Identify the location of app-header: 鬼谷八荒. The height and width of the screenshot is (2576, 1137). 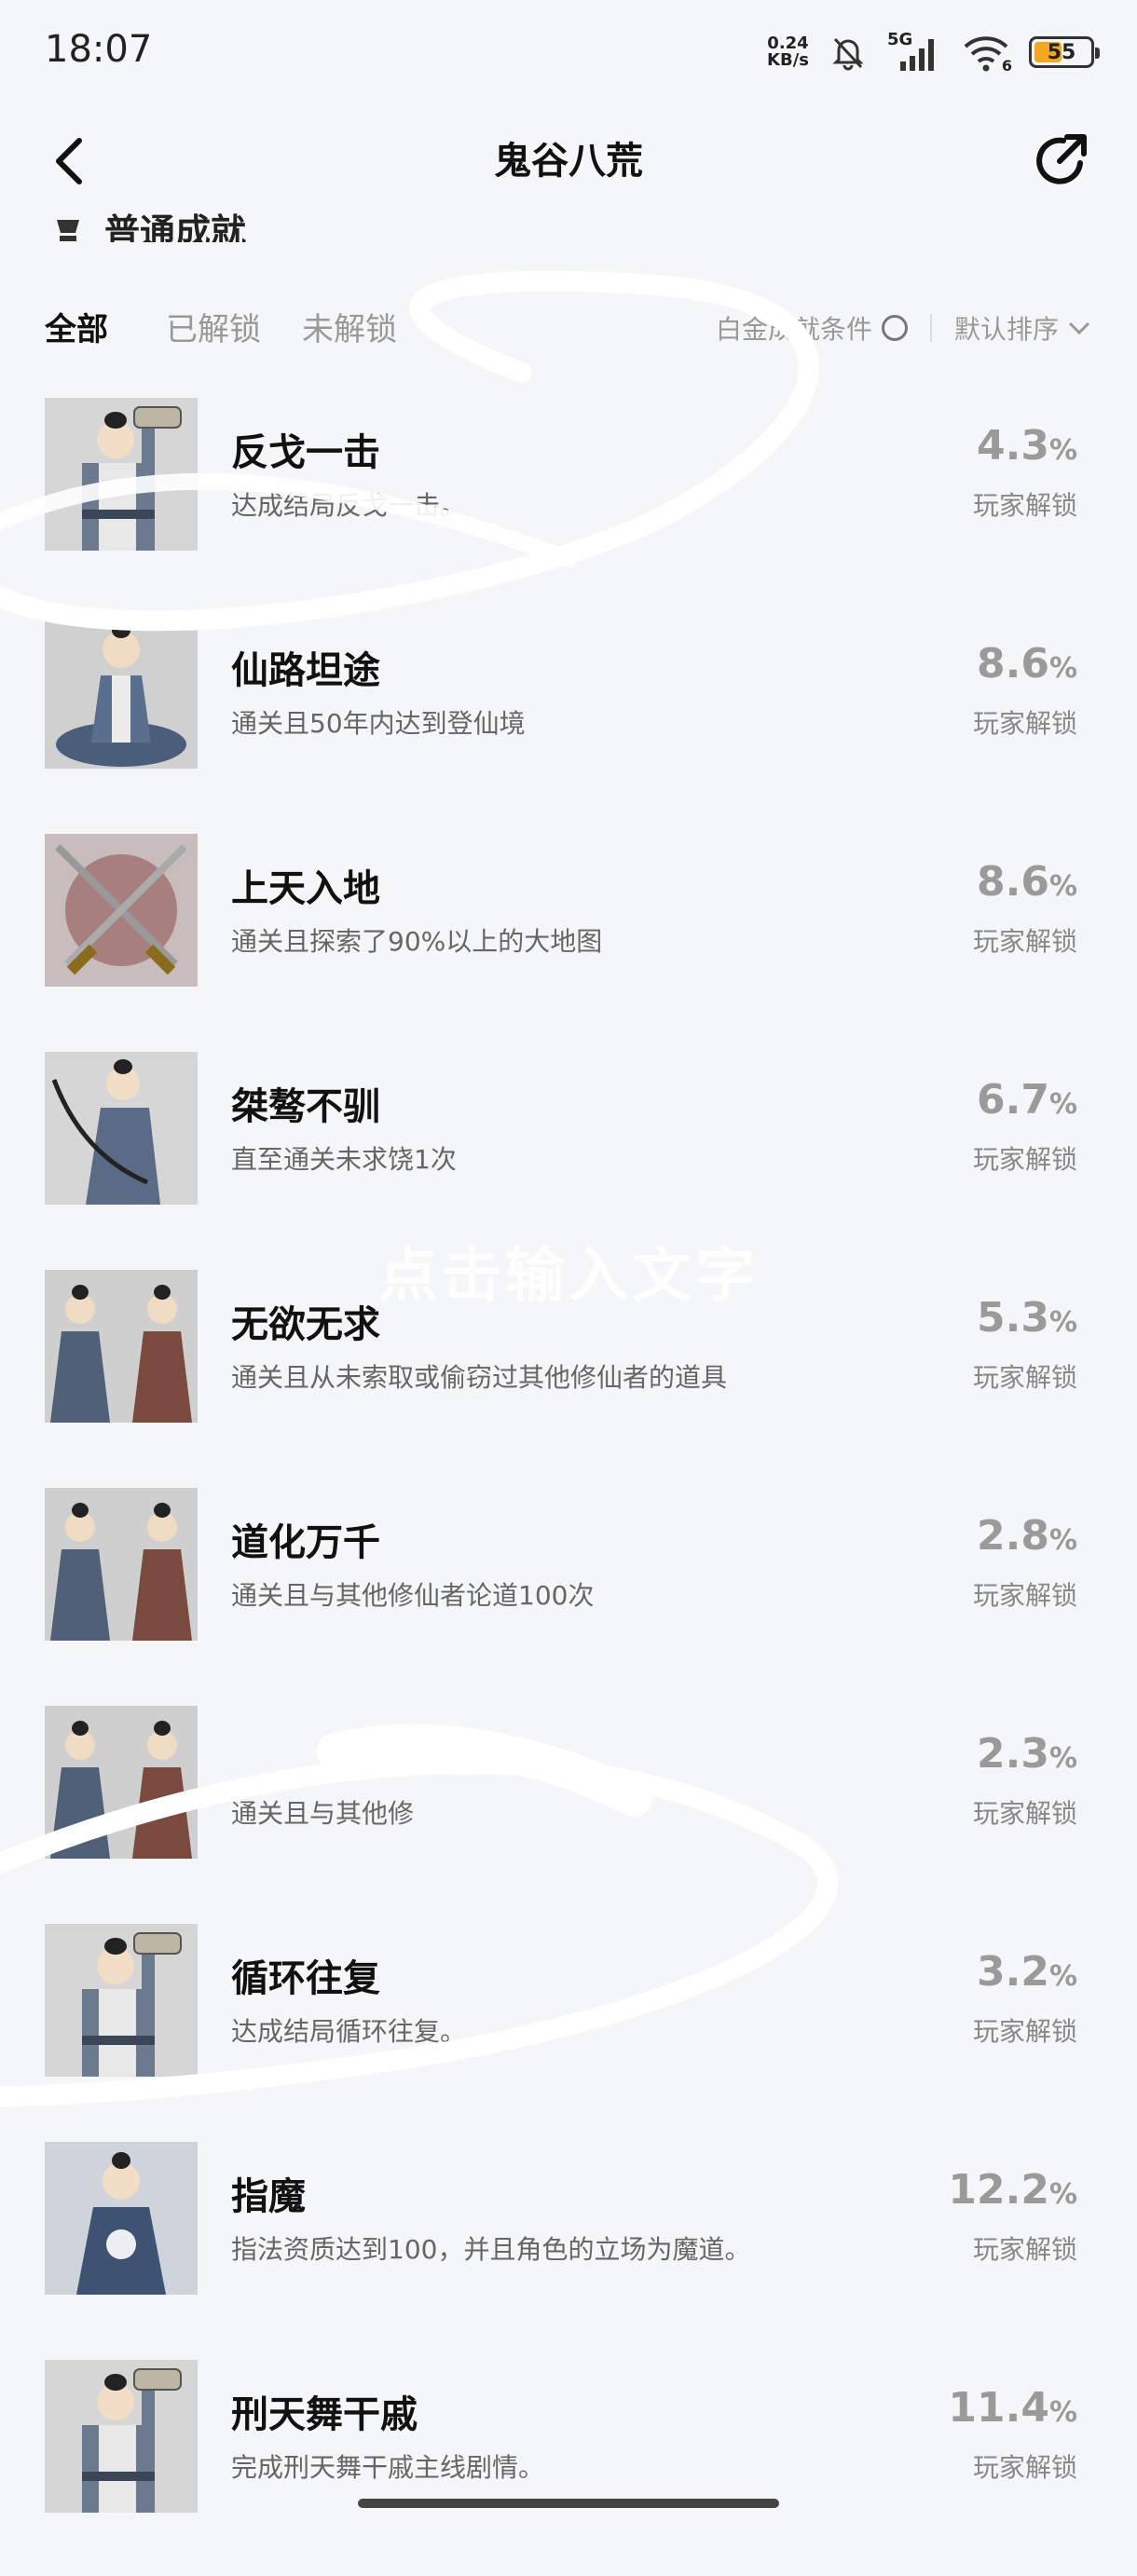
(568, 158).